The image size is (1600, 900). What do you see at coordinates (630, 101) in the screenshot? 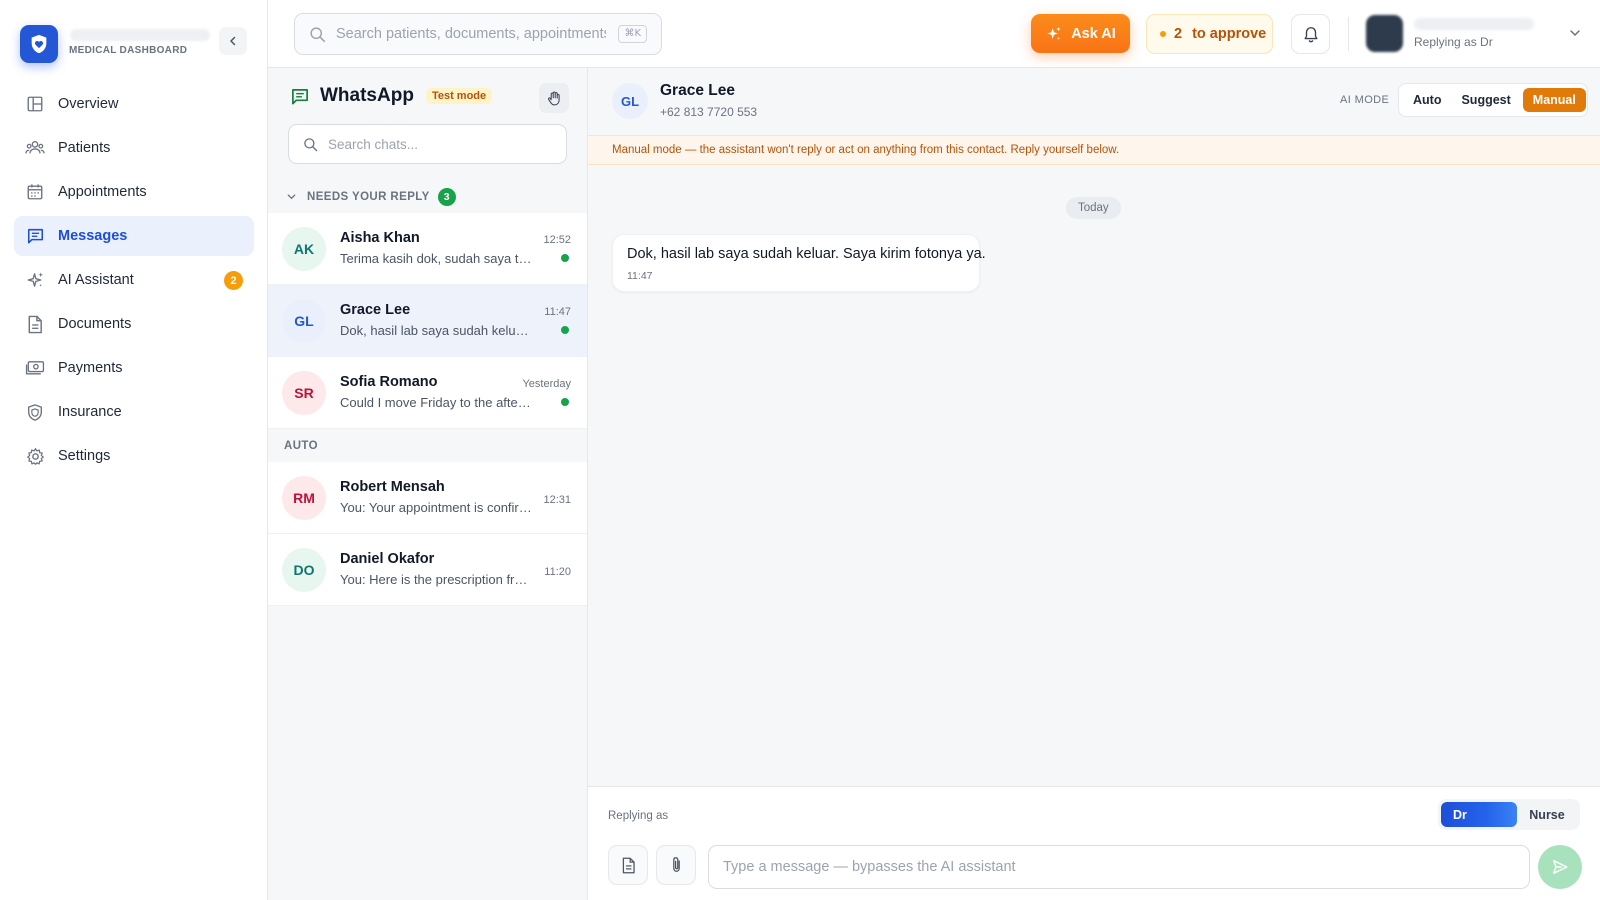
I see `avatar: GL` at bounding box center [630, 101].